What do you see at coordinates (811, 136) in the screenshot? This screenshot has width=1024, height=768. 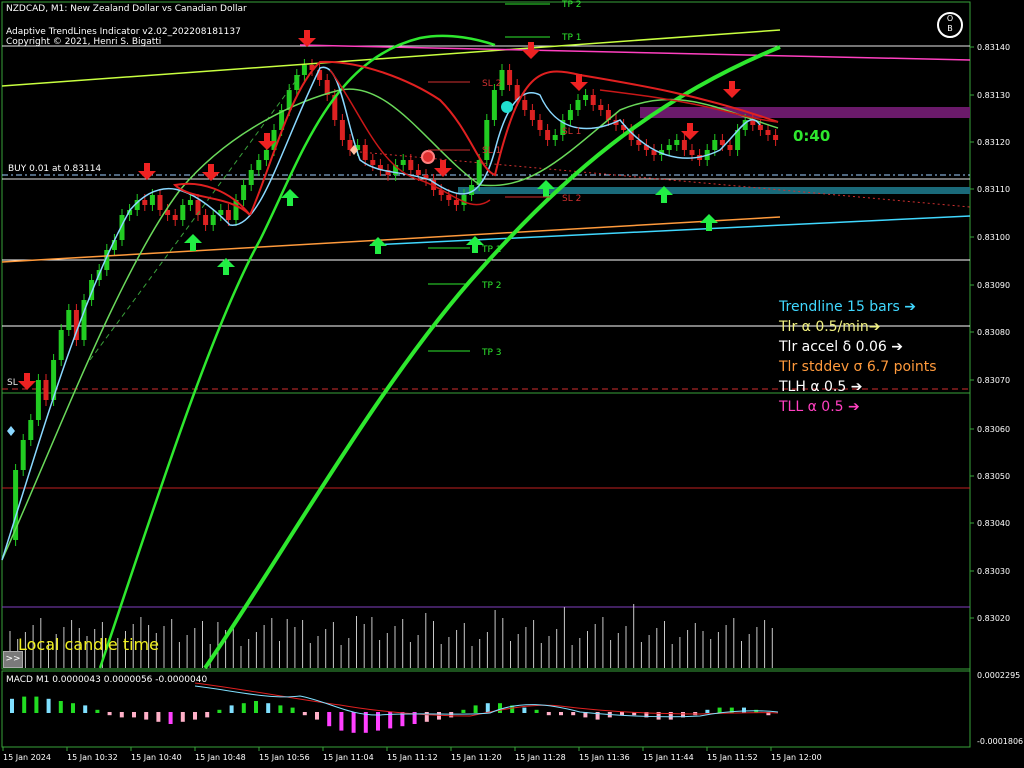 I see `candle-countdown: 0:40` at bounding box center [811, 136].